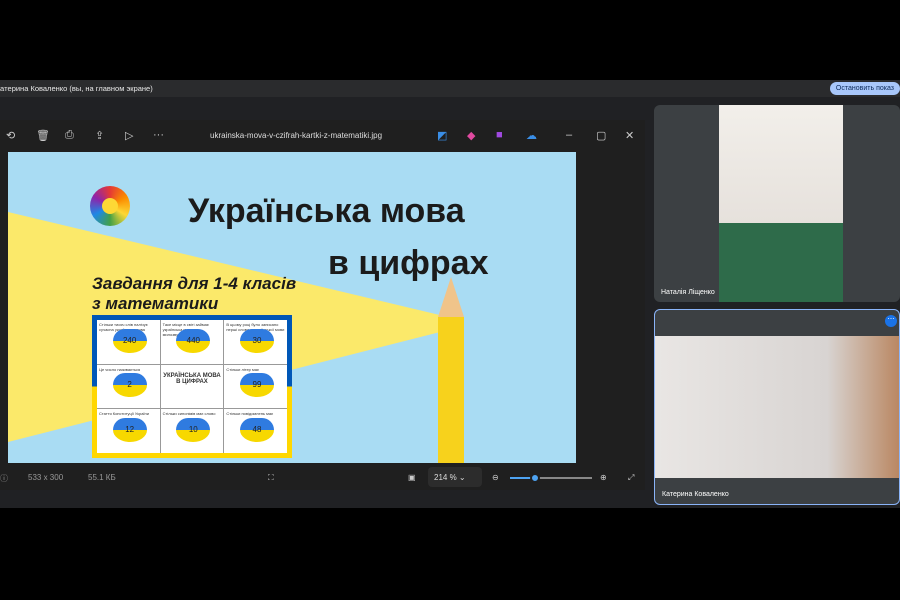  I want to click on zoom-out-icon: ⊖, so click(495, 477).